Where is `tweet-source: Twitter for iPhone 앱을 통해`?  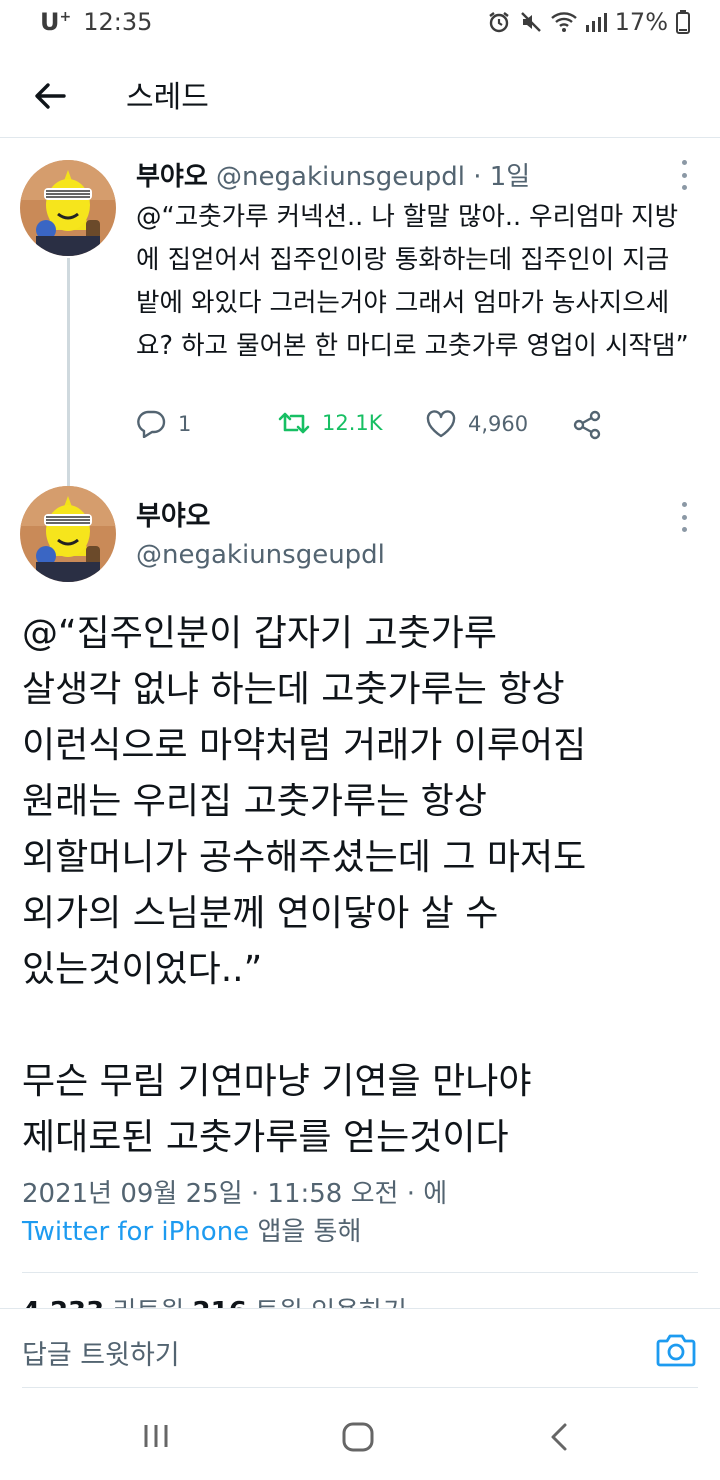 tweet-source: Twitter for iPhone 앱을 통해 is located at coordinates (191, 1232).